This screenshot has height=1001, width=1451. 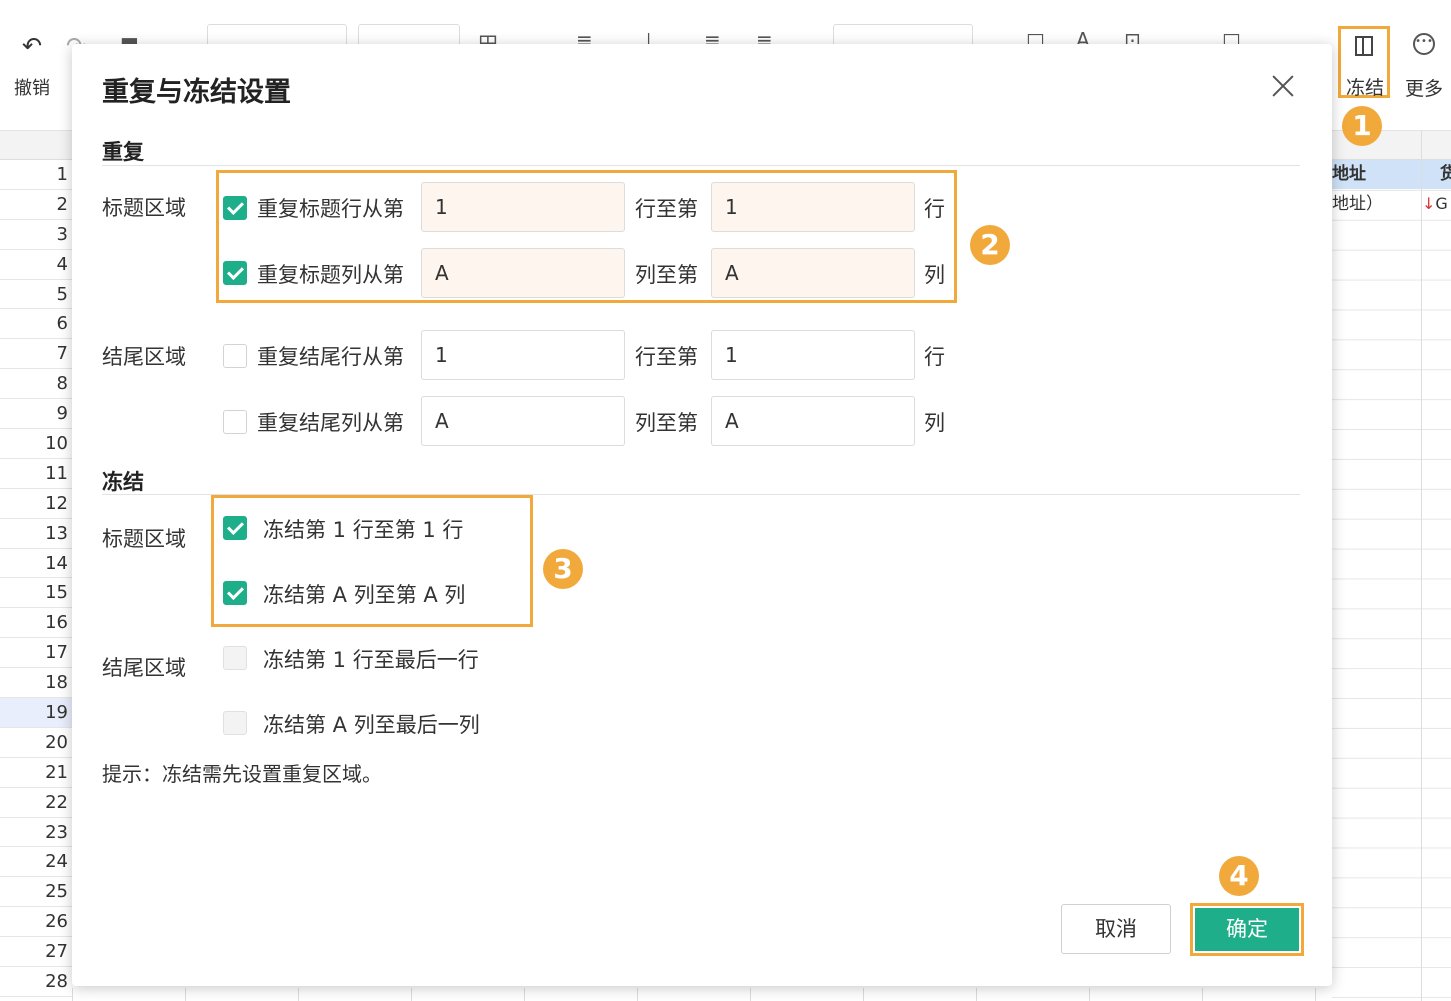 I want to click on row-number: 3, so click(x=36, y=235).